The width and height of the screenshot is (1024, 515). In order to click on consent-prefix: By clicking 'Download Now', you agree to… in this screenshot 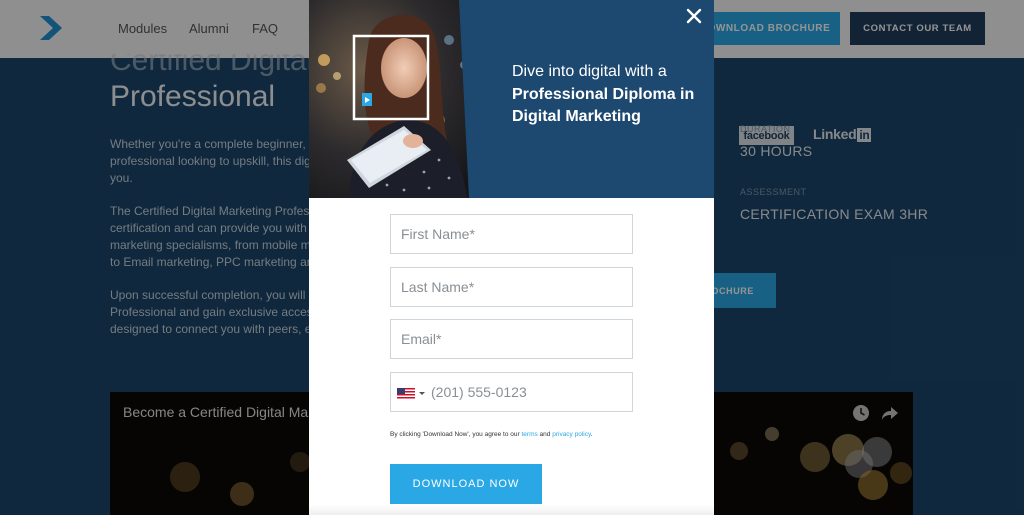, I will do `click(455, 434)`.